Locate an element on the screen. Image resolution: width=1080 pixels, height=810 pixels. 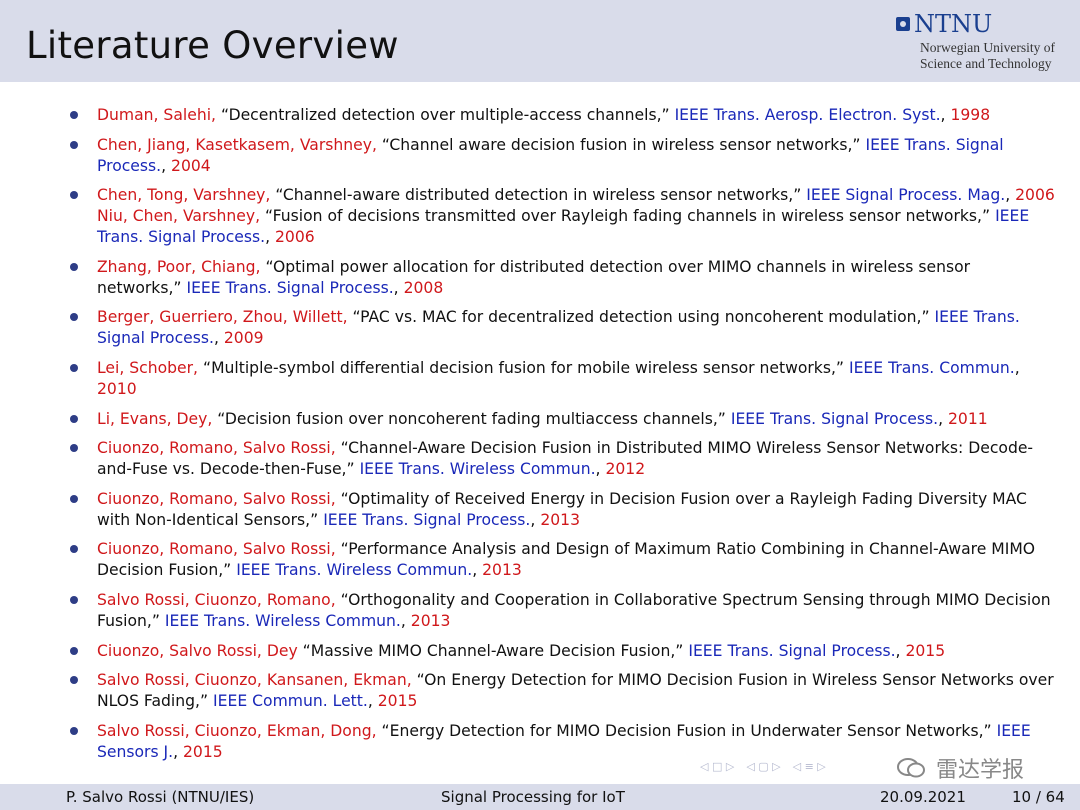
reference-year: 2009 is located at coordinates (243, 338).